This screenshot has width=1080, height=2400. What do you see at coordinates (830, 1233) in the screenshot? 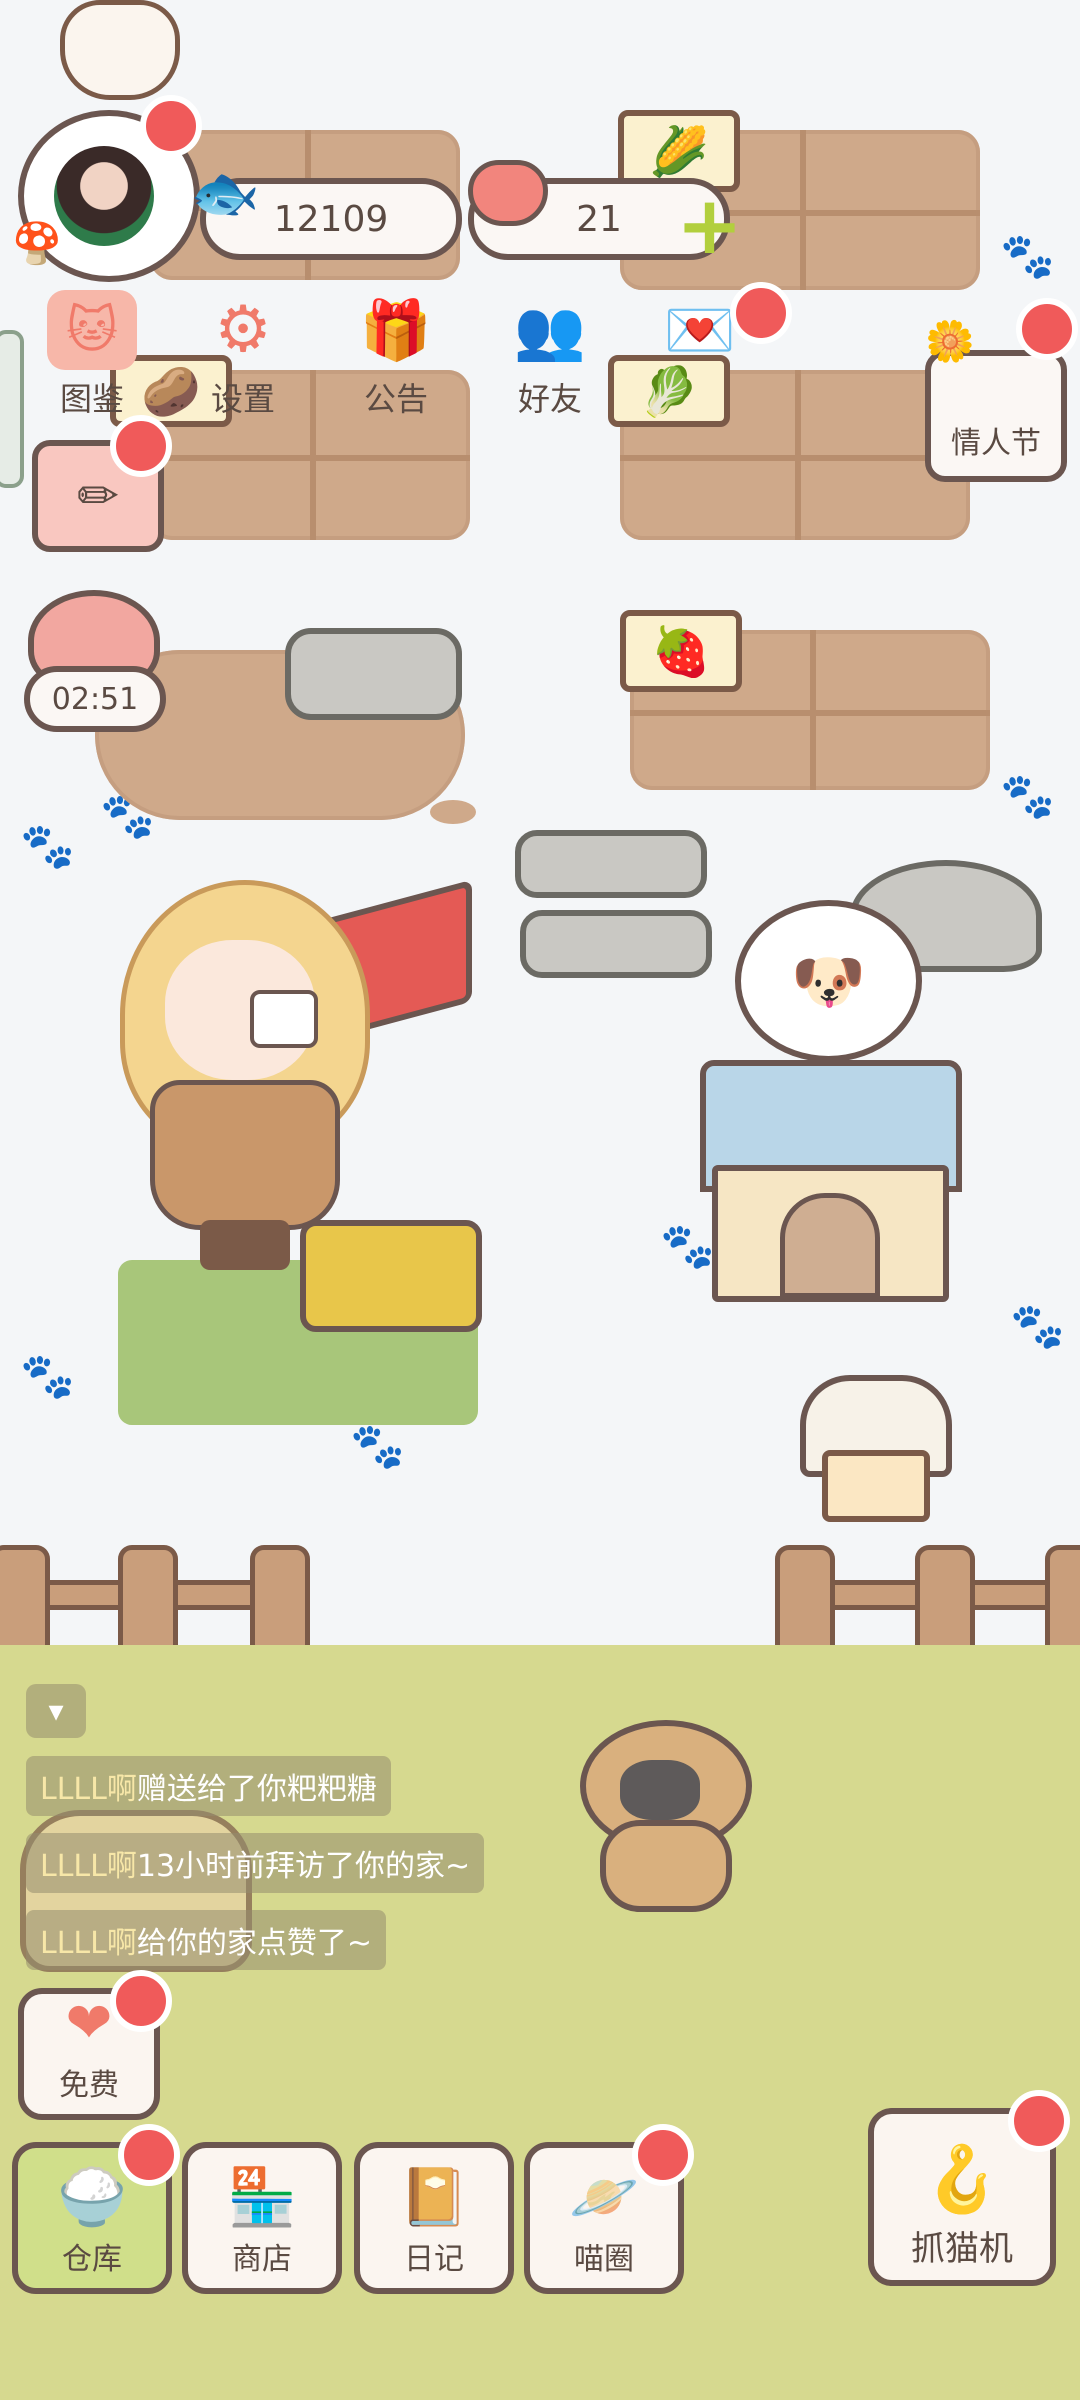
I see `doghouse` at bounding box center [830, 1233].